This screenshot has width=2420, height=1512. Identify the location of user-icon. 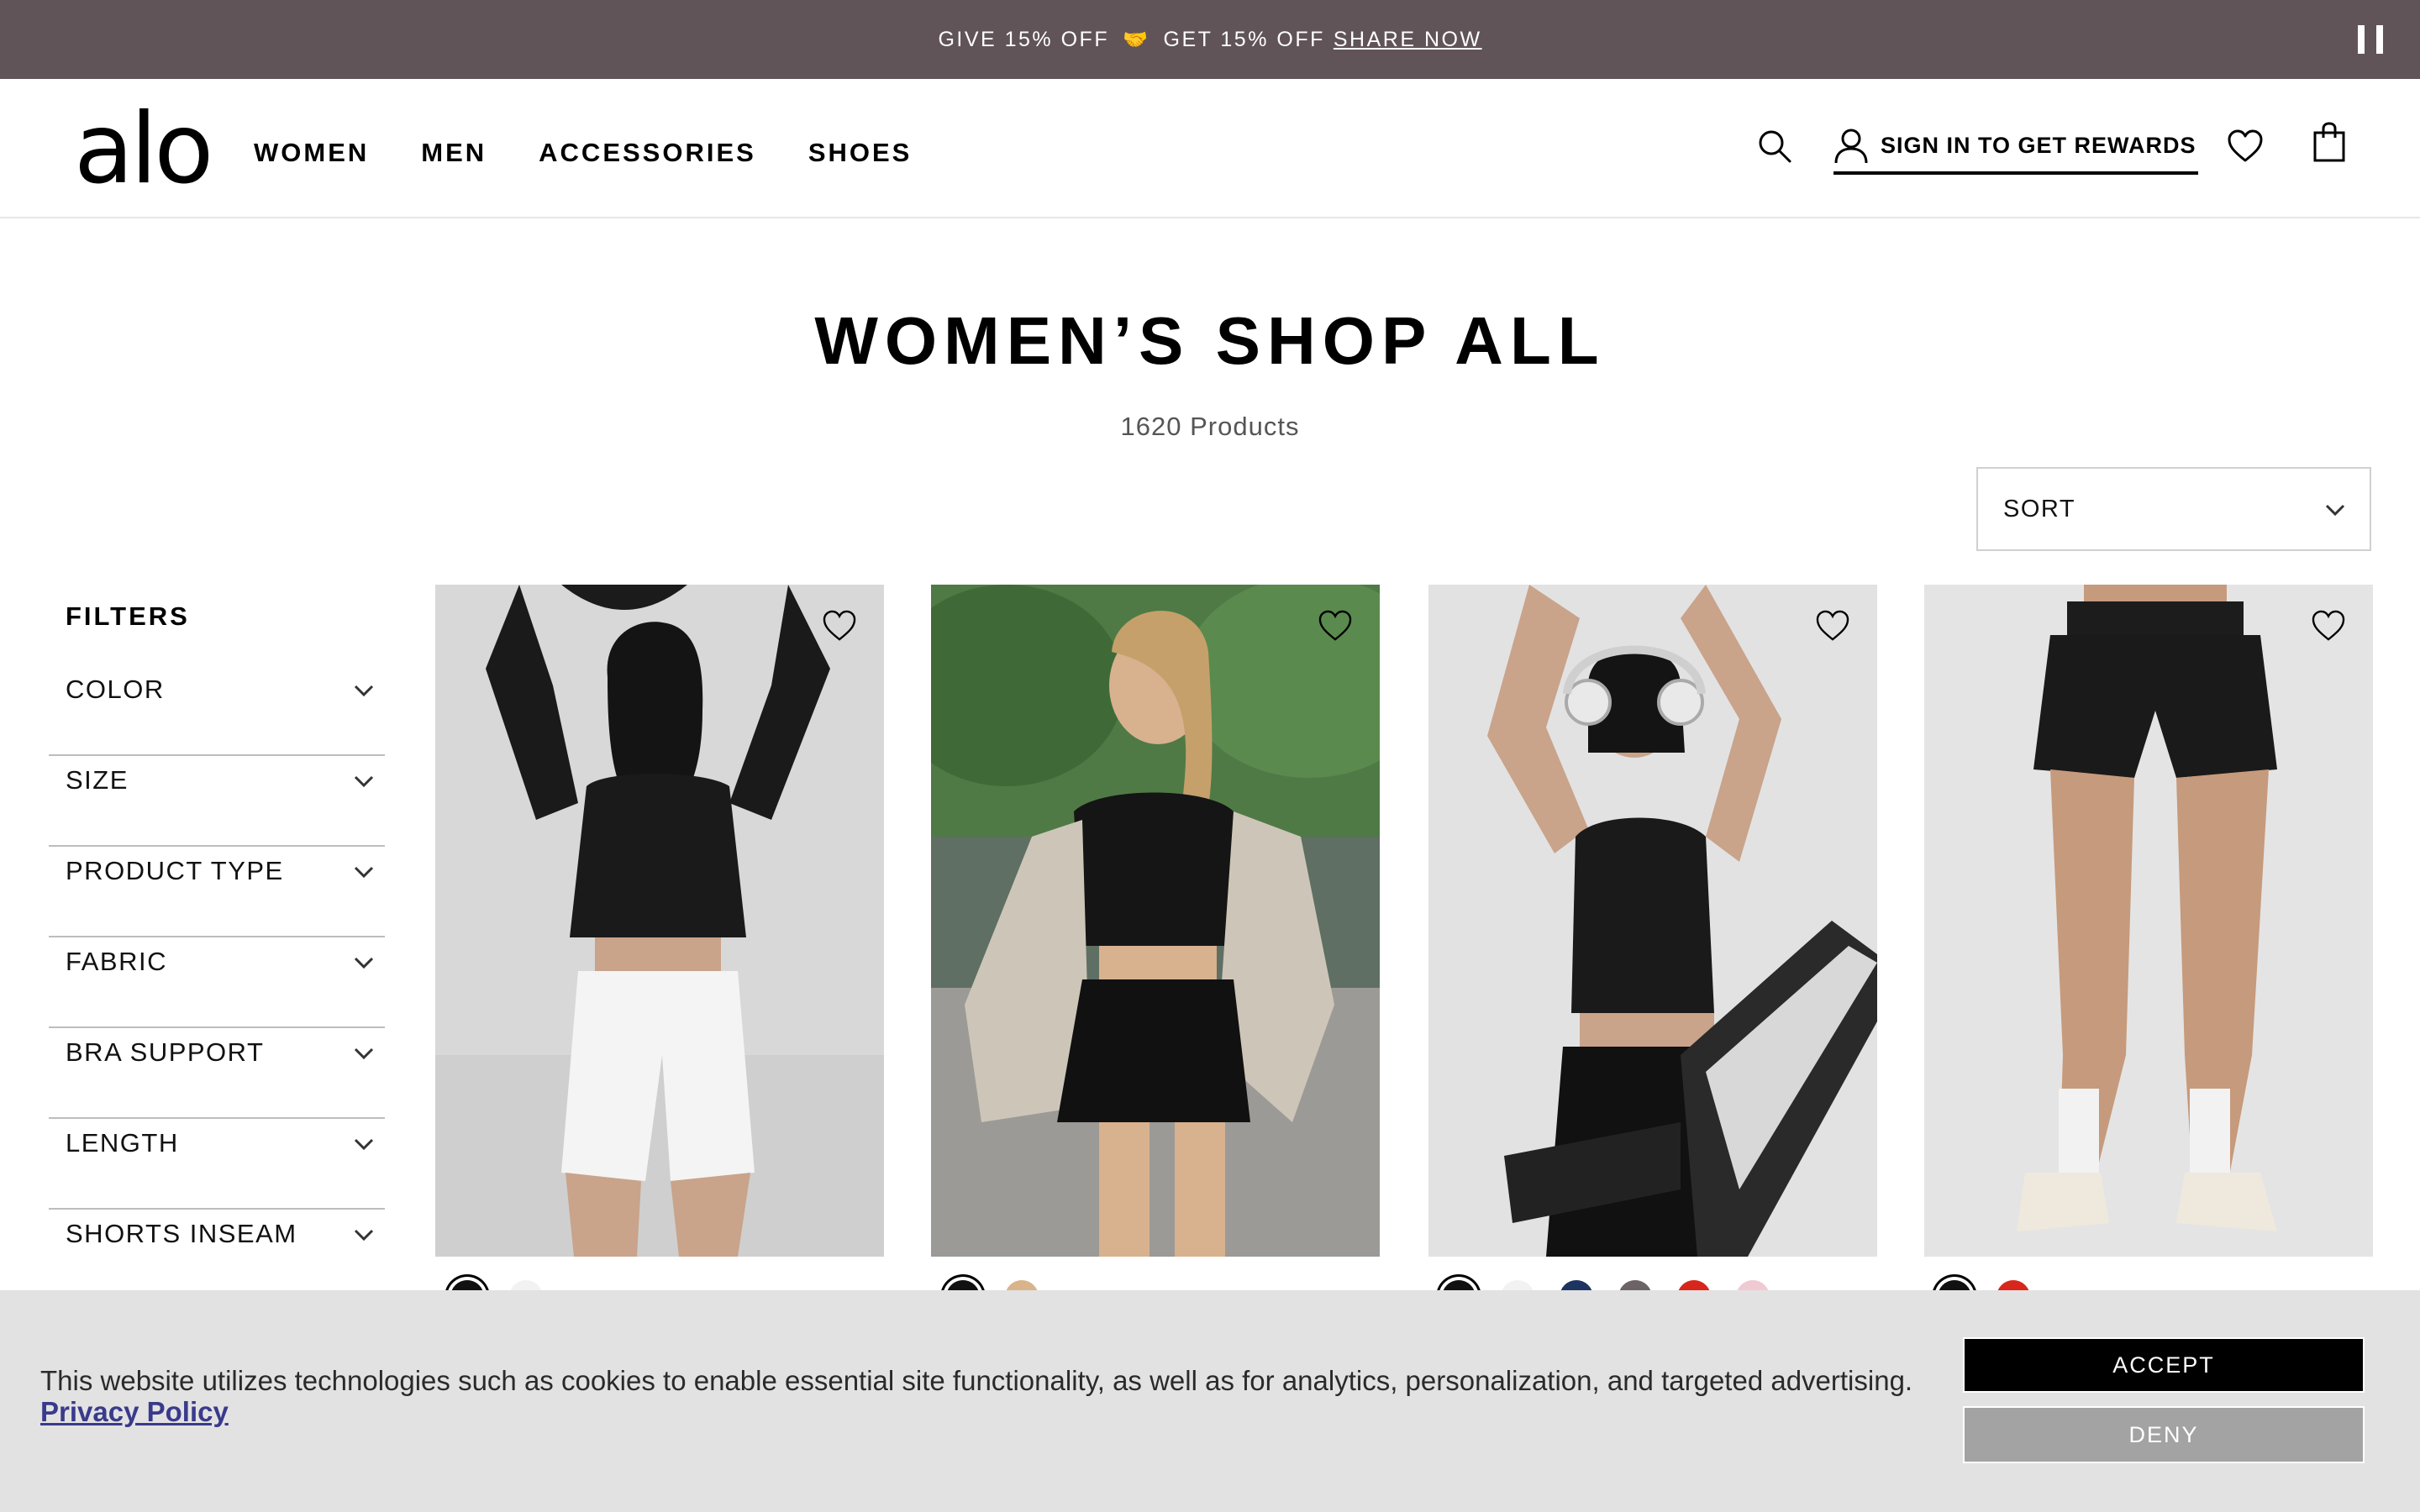
(1851, 146).